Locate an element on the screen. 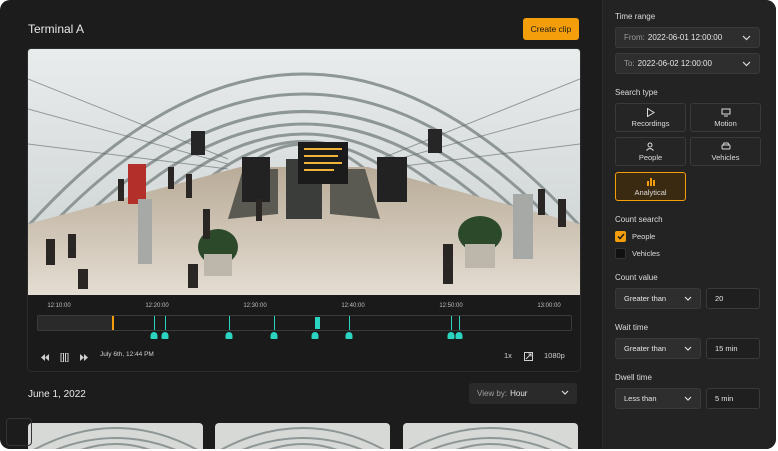  check-icon is located at coordinates (620, 236).